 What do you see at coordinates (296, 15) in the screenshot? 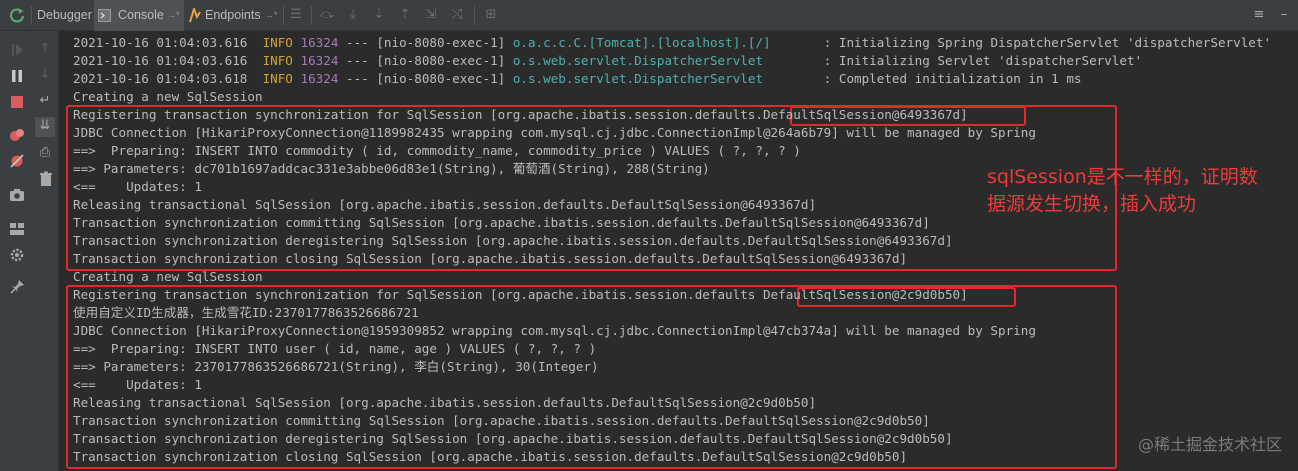
I see `layout-grid-icon: ☰` at bounding box center [296, 15].